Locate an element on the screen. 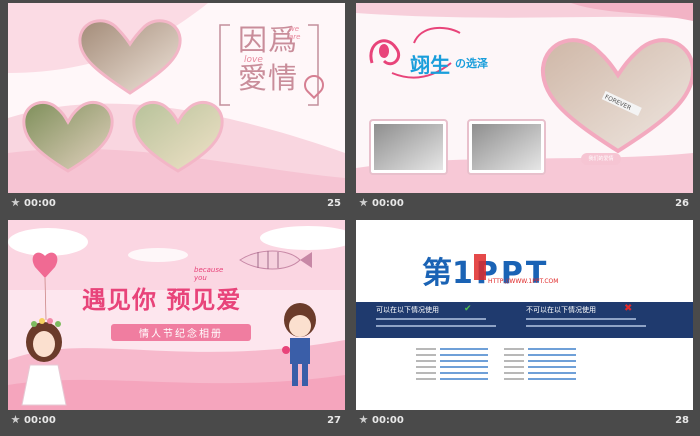 The image size is (700, 436). logo-one-accent is located at coordinates (480, 267).